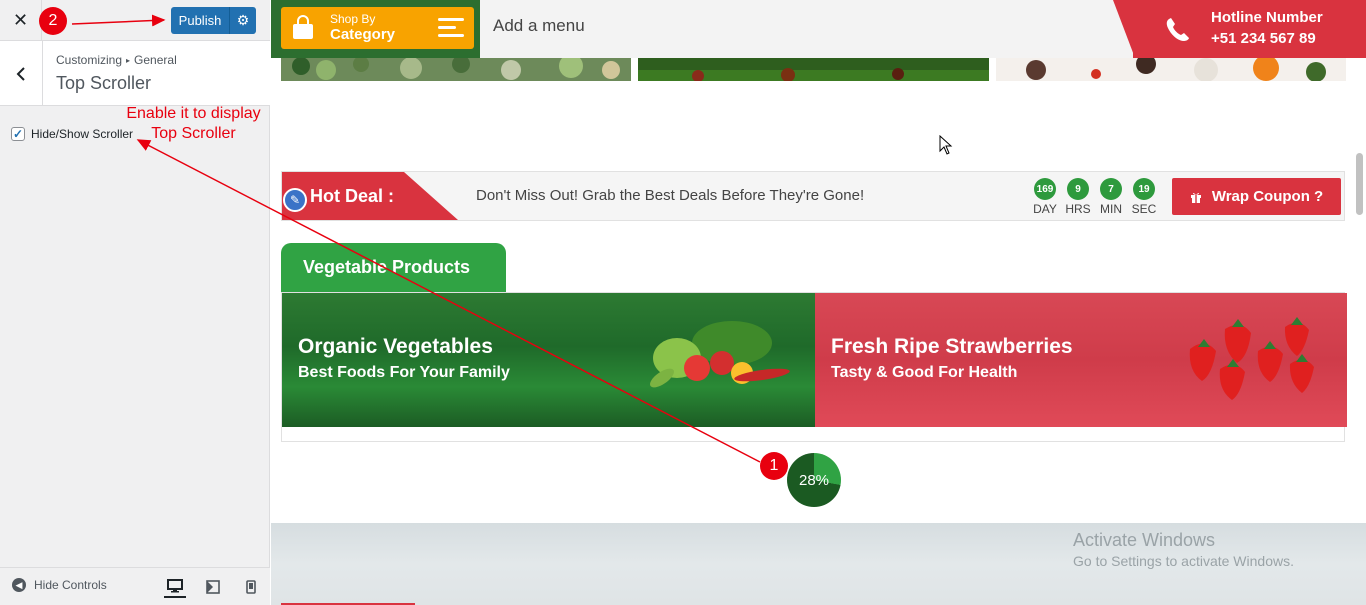 This screenshot has width=1366, height=605. I want to click on add-a-menu-link: Add a menu, so click(539, 26).